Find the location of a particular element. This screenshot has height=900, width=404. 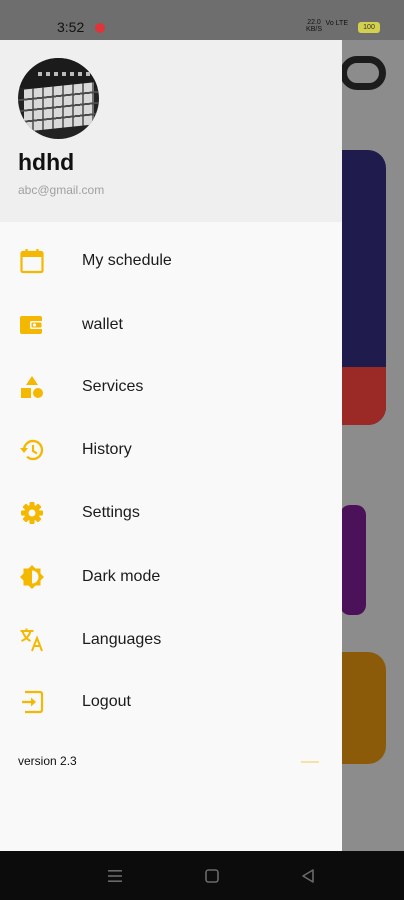

menu-item-settings: Settings is located at coordinates (171, 514).